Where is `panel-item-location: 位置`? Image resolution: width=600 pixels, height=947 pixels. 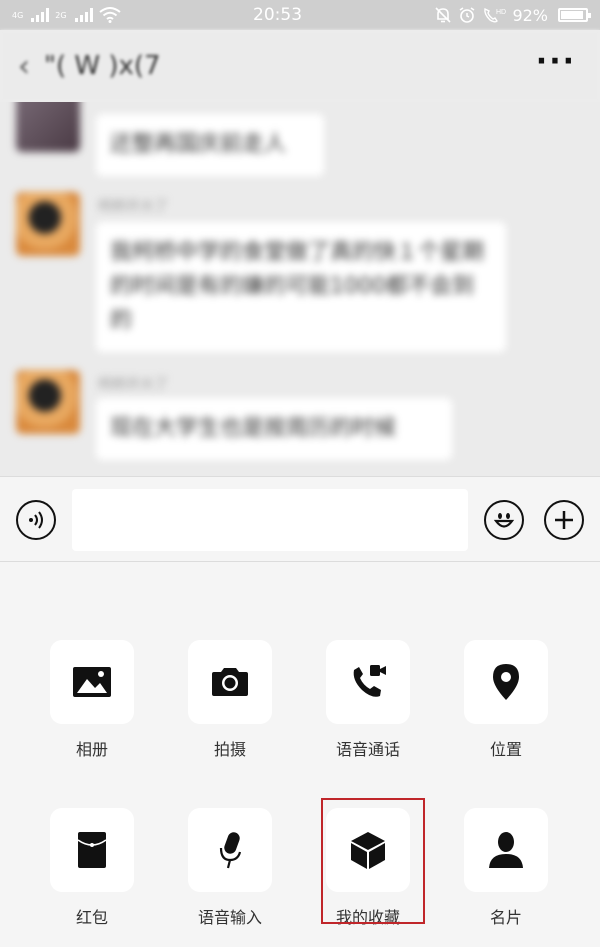 panel-item-location: 位置 is located at coordinates (506, 699).